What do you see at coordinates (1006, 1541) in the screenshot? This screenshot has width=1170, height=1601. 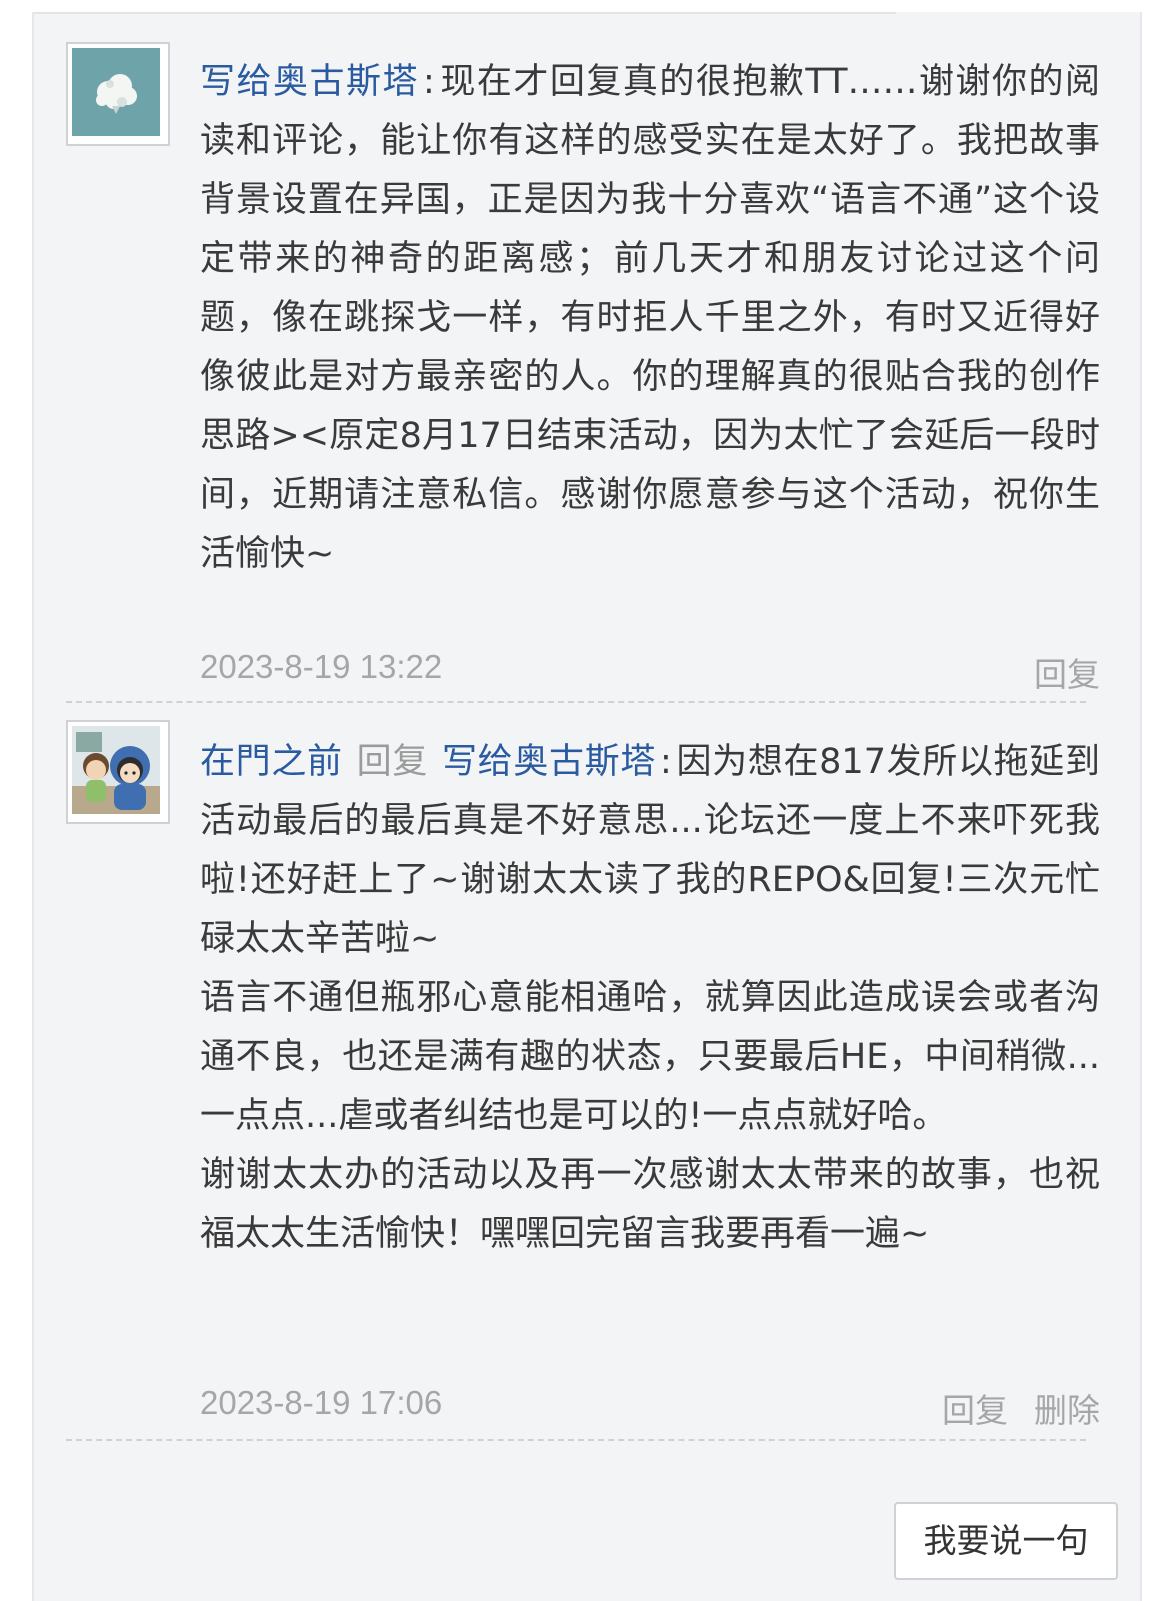 I see `say-something-button: 我要说一句` at bounding box center [1006, 1541].